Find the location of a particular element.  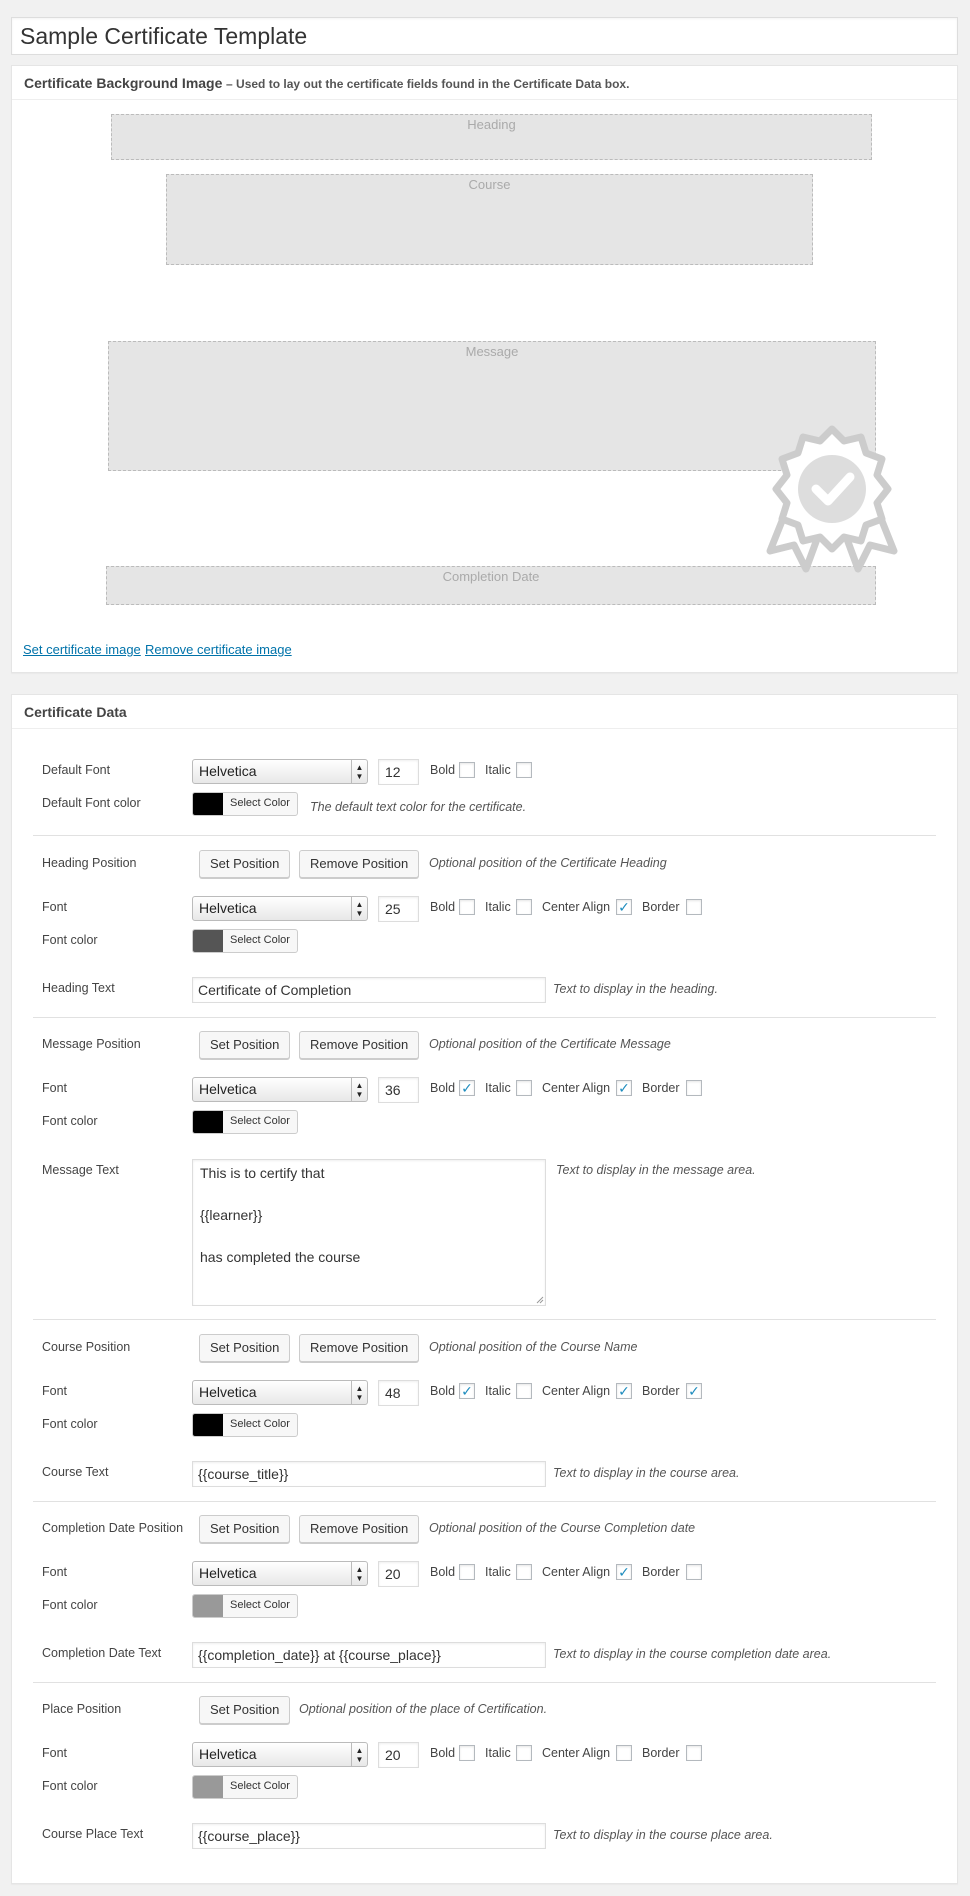

course-font-size-input: 48 is located at coordinates (398, 1393).